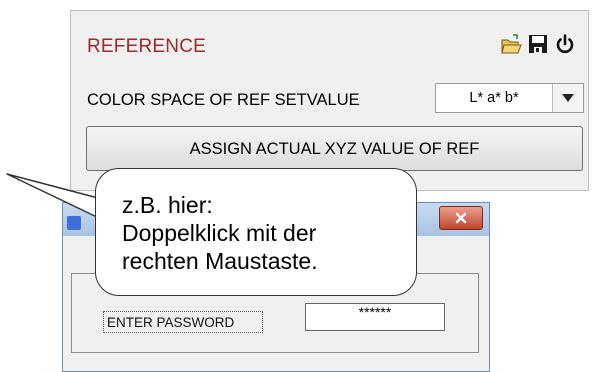  I want to click on close-icon, so click(461, 218).